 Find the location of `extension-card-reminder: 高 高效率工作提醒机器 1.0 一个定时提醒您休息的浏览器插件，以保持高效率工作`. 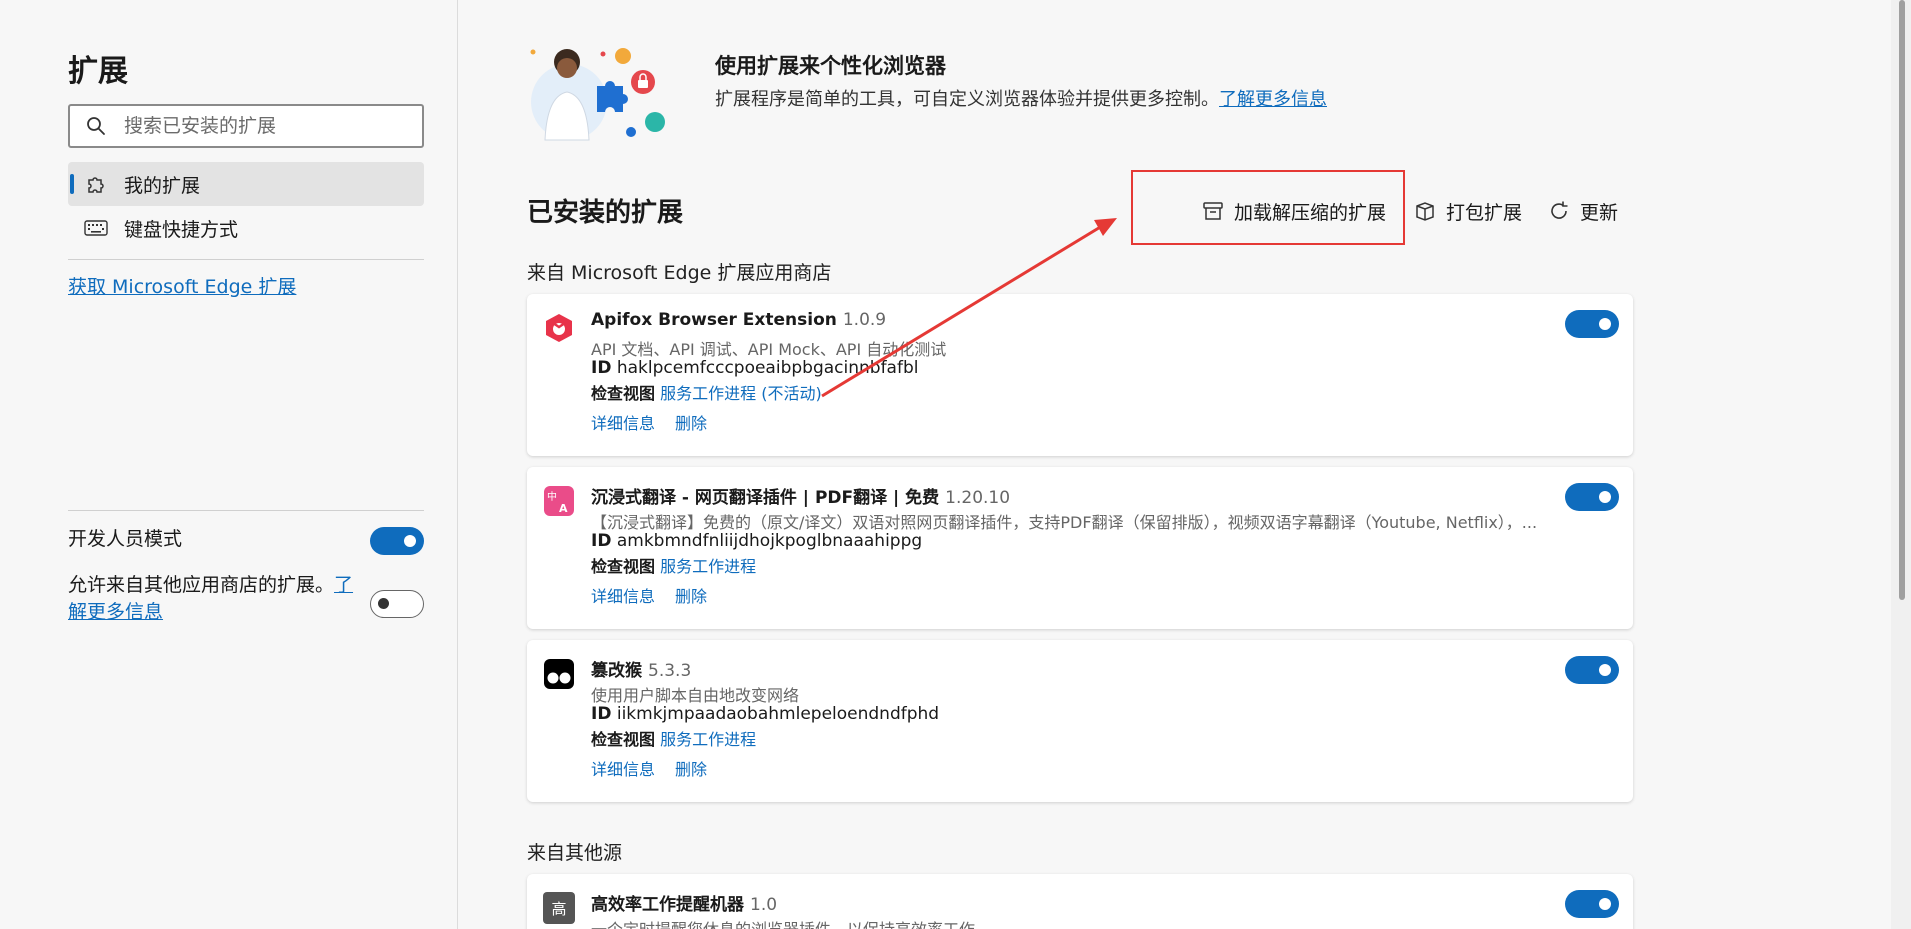

extension-card-reminder: 高 高效率工作提醒机器 1.0 一个定时提醒您休息的浏览器插件，以保持高效率工作 is located at coordinates (1080, 901).